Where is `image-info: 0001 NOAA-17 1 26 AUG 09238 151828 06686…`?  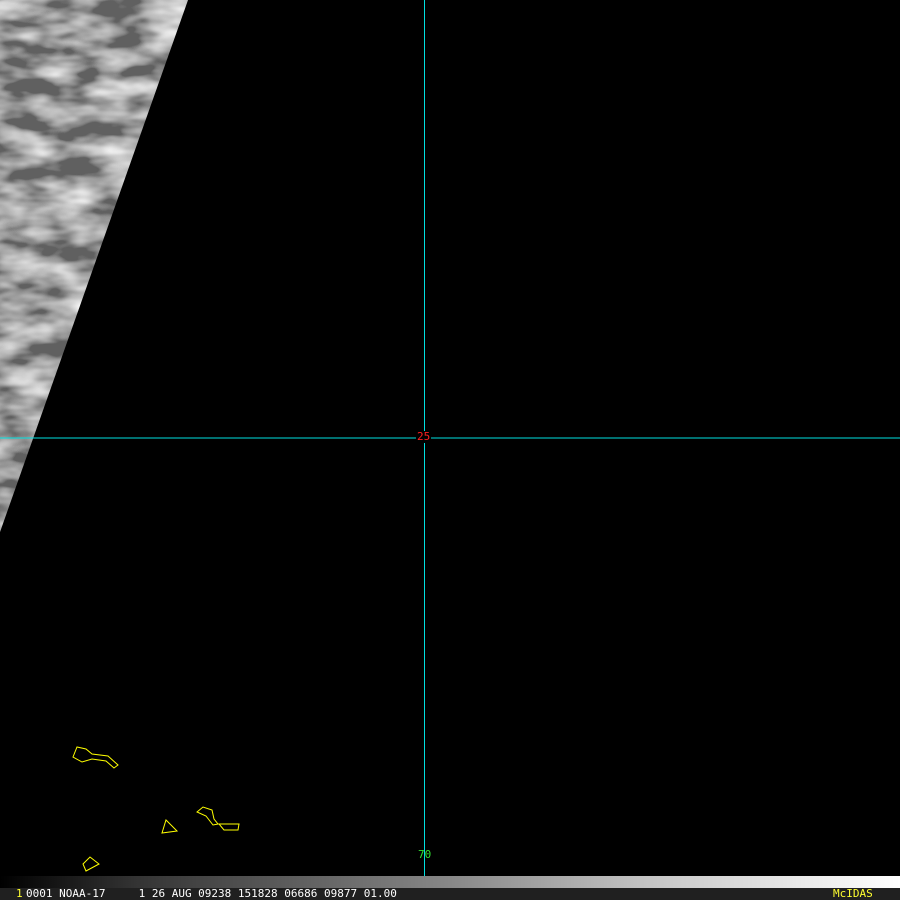 image-info: 0001 NOAA-17 1 26 AUG 09238 151828 06686… is located at coordinates (211, 893).